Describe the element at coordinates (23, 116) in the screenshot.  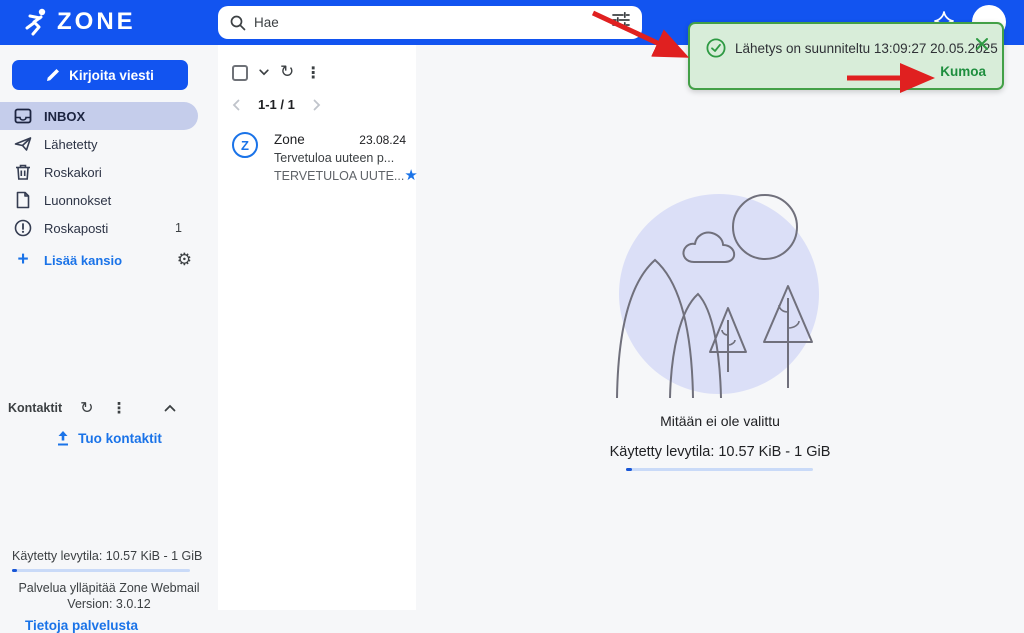
I see `inbox-icon` at that location.